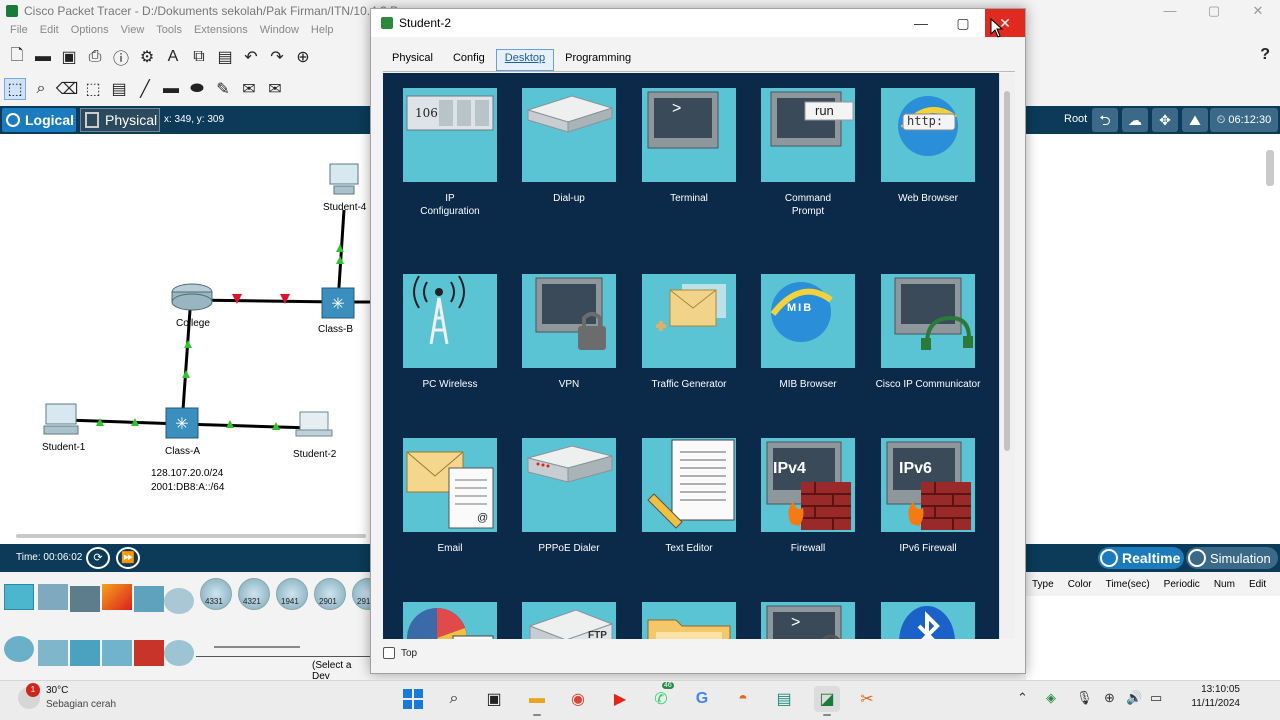  What do you see at coordinates (120, 120) in the screenshot?
I see `physical-tab: Physical` at bounding box center [120, 120].